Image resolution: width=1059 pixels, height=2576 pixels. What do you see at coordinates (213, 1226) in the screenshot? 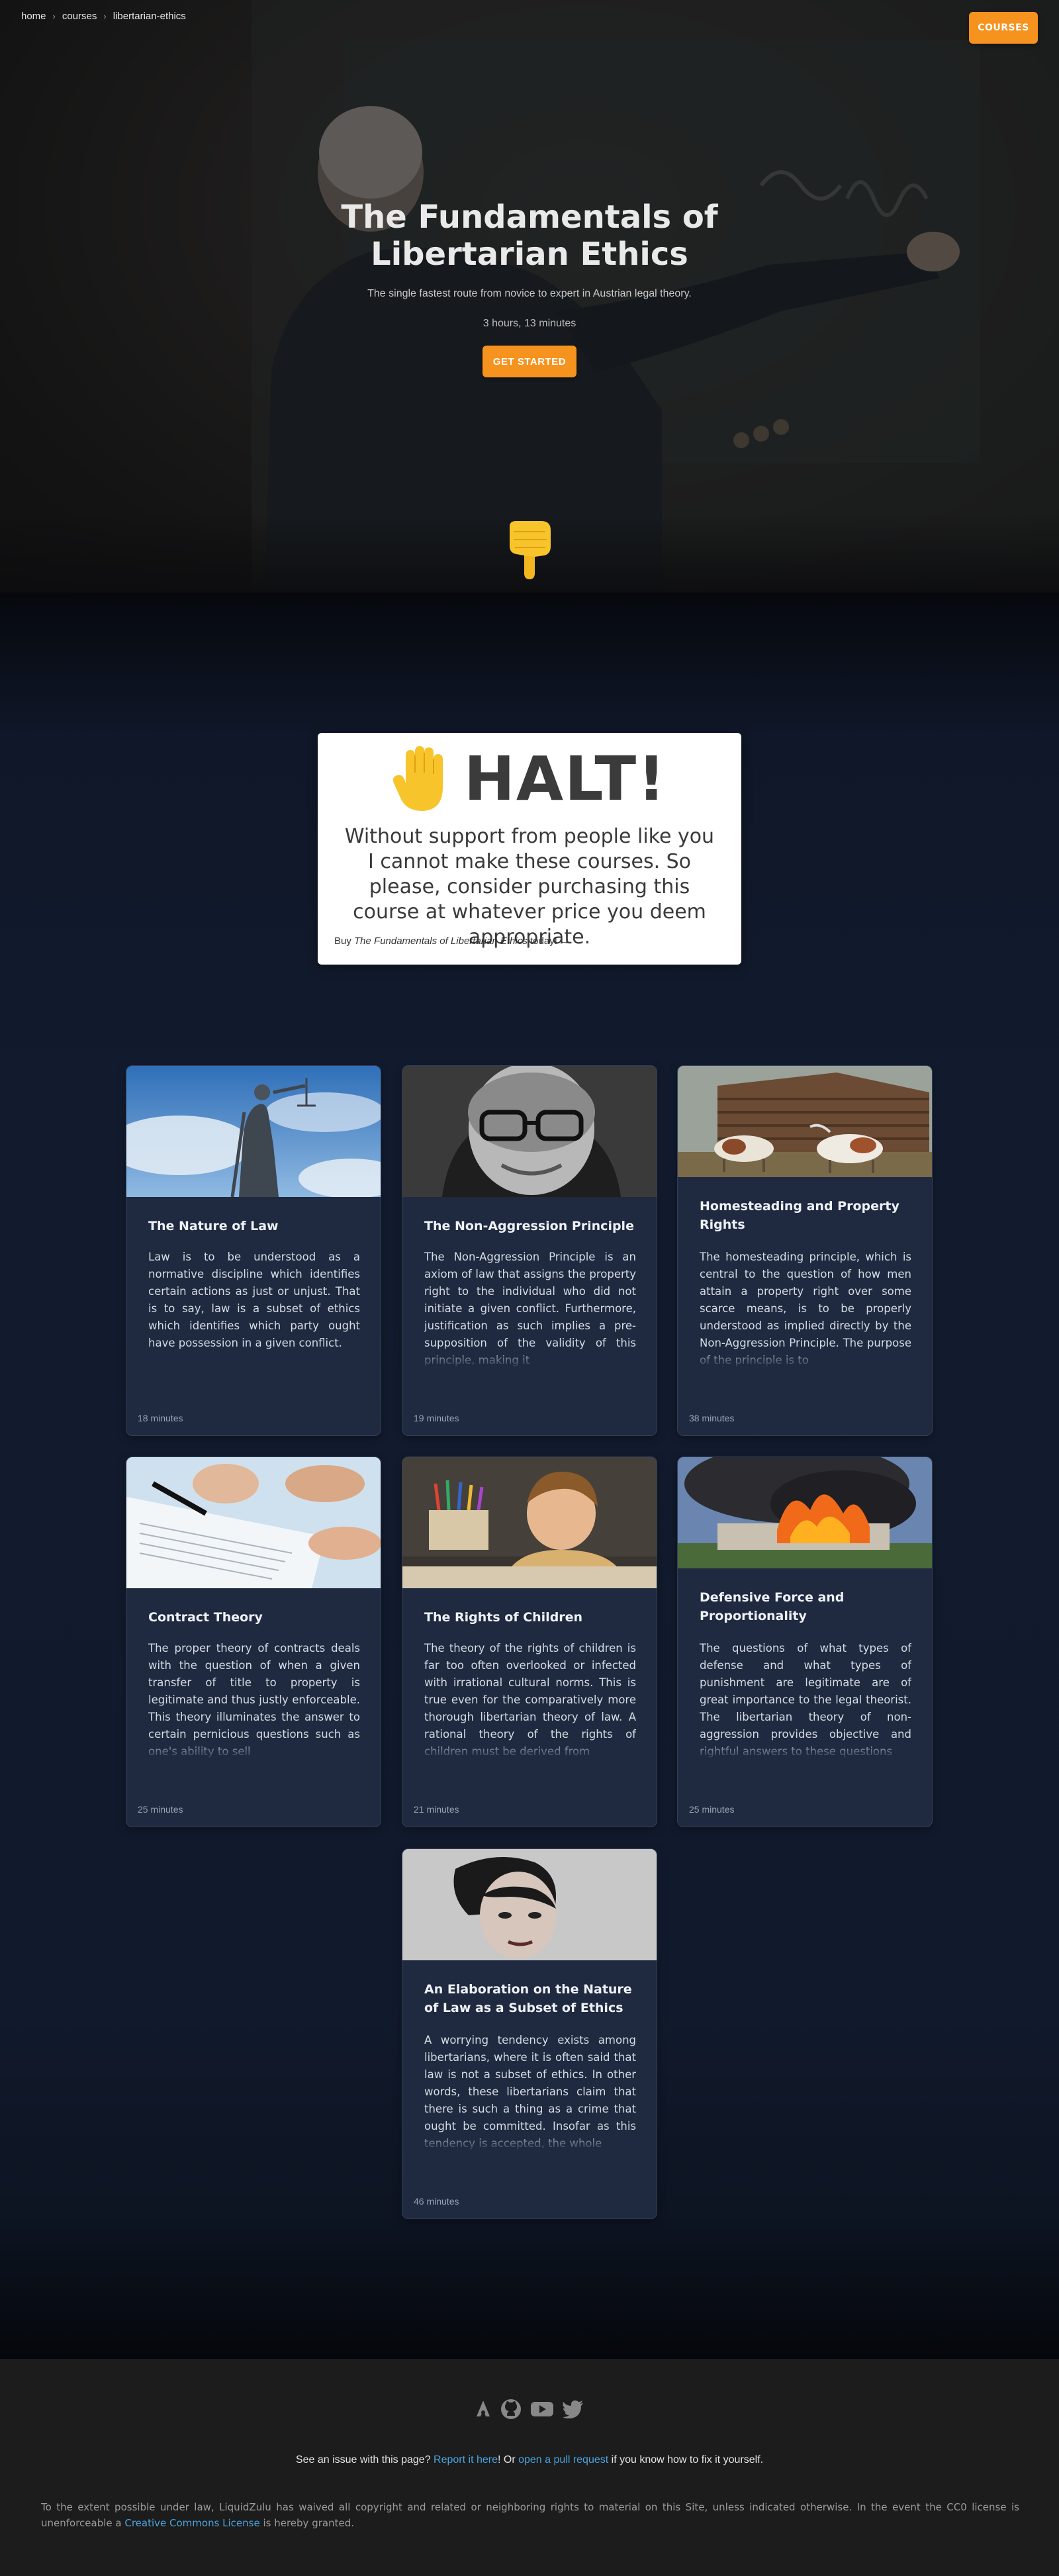
I see `lesson-title: The Nature of Law` at bounding box center [213, 1226].